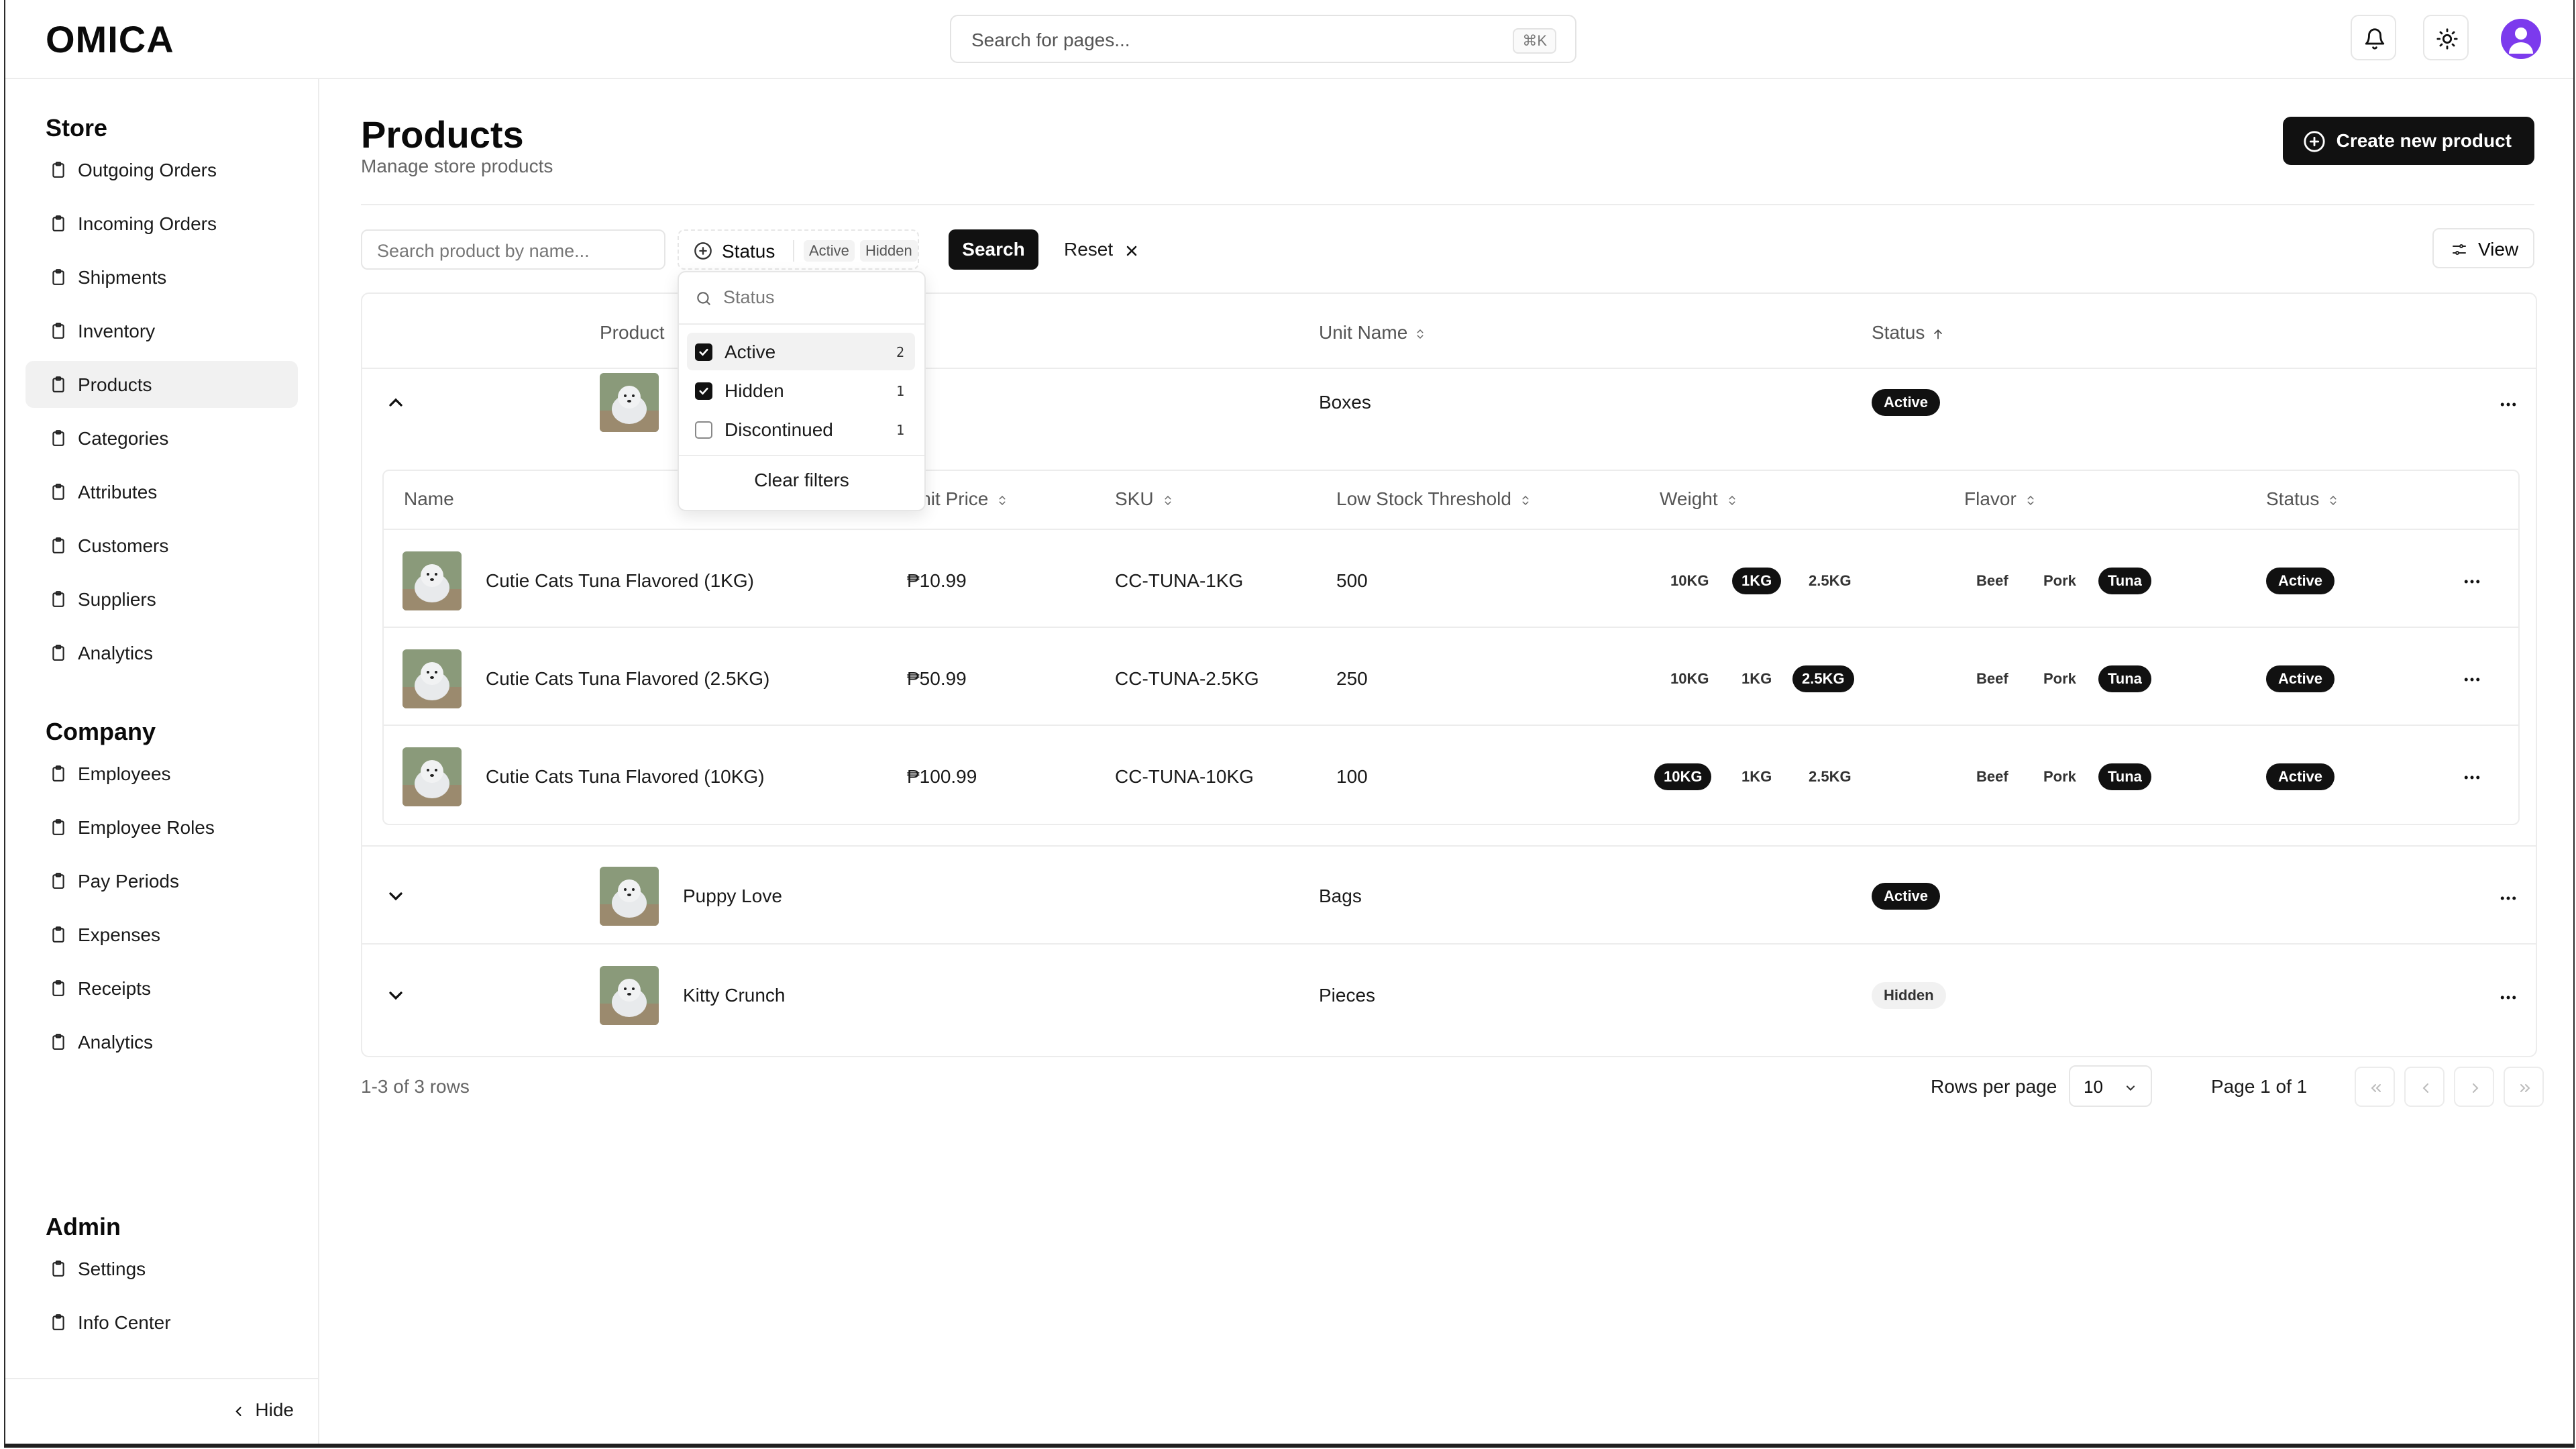 The height and width of the screenshot is (1449, 2576). I want to click on sidebar-item-categories: Categories, so click(161, 438).